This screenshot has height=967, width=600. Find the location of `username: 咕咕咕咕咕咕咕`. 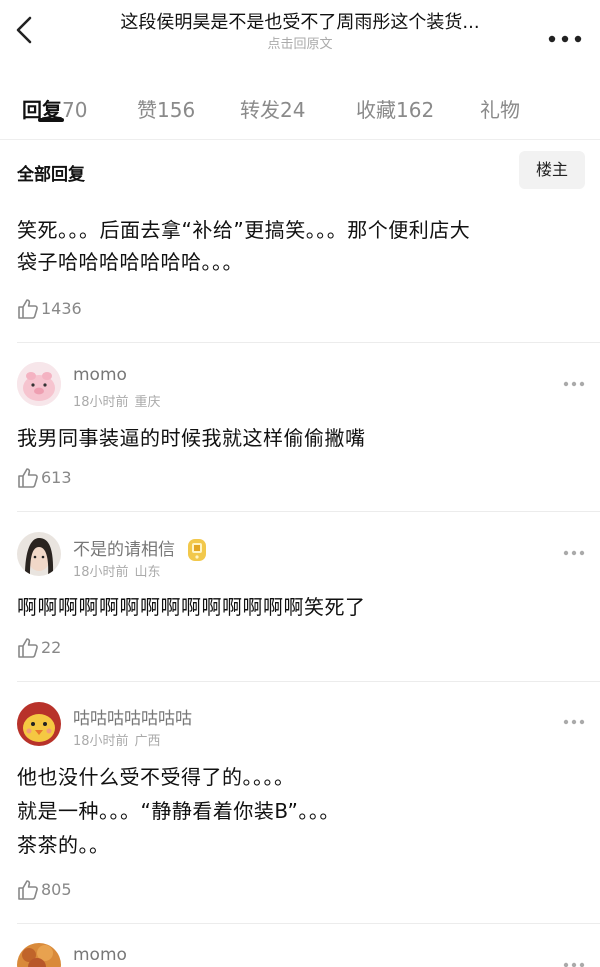

username: 咕咕咕咕咕咕咕 is located at coordinates (132, 716).